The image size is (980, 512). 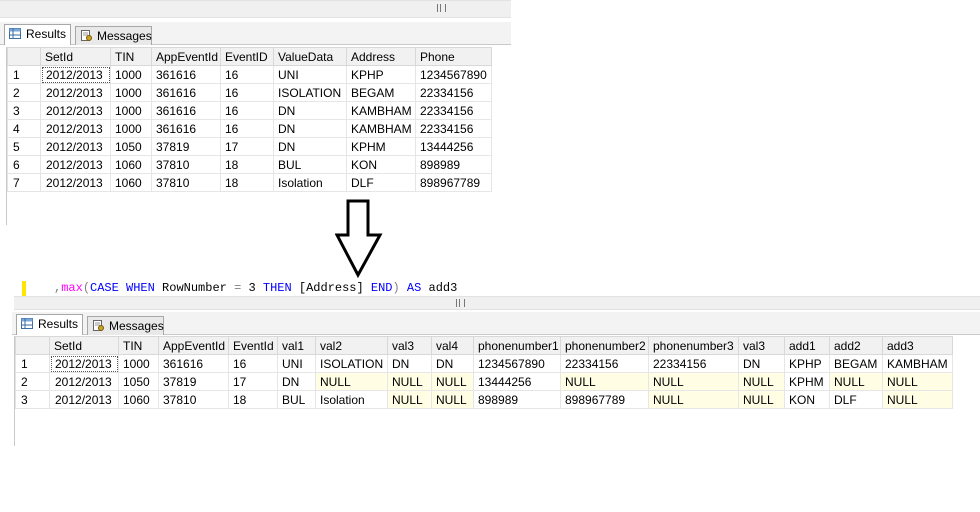 What do you see at coordinates (24, 128) in the screenshot?
I see `row-number: 4` at bounding box center [24, 128].